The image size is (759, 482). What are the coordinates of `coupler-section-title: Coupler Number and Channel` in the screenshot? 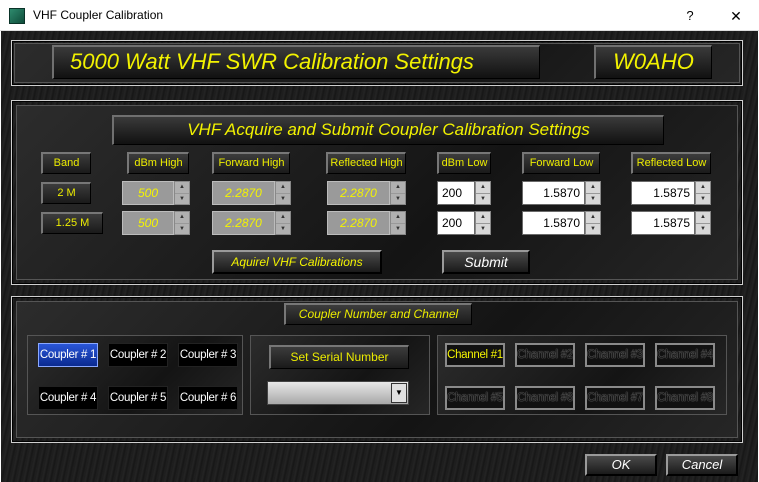 It's located at (378, 314).